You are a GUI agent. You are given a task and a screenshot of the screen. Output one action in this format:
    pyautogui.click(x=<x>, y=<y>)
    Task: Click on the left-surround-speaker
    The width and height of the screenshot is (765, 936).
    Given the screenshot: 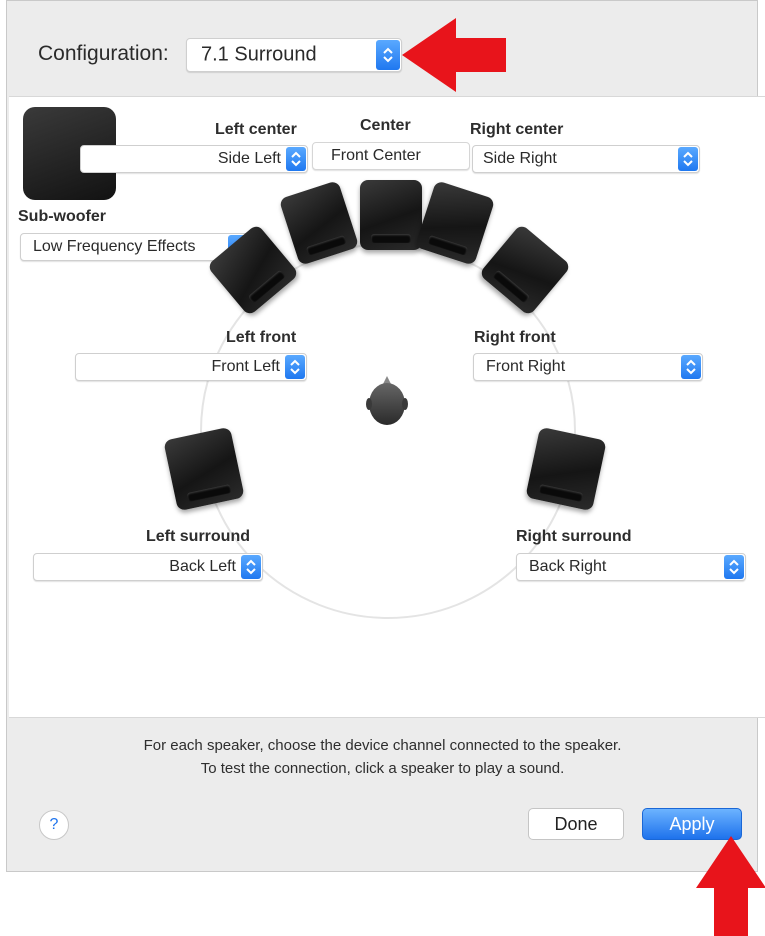 What is the action you would take?
    pyautogui.click(x=204, y=469)
    